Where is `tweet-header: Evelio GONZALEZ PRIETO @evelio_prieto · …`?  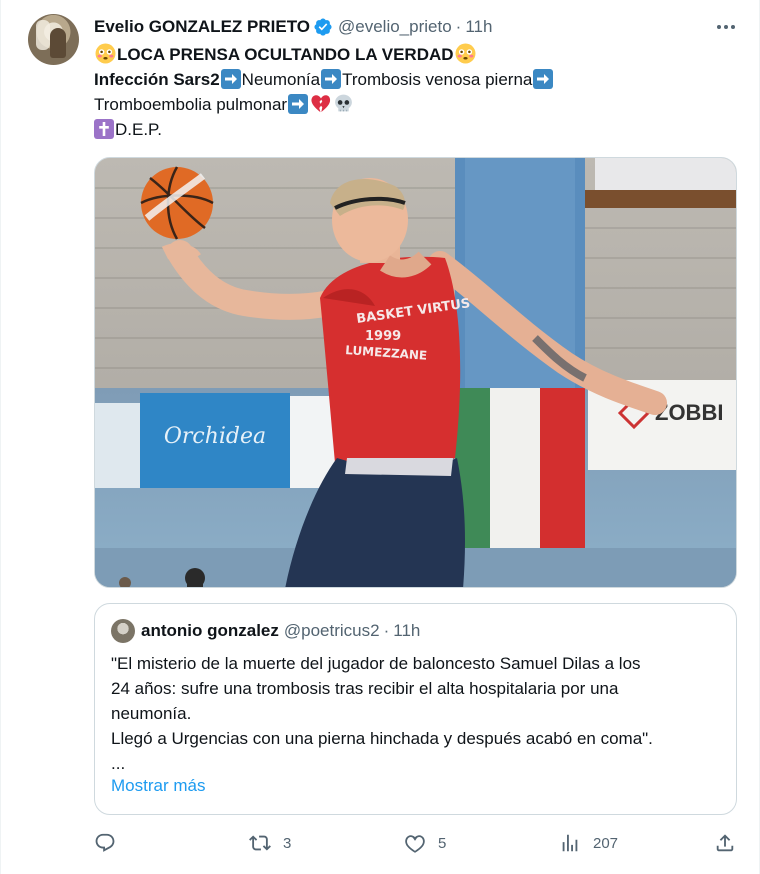
tweet-header: Evelio GONZALEZ PRIETO @evelio_prieto · … is located at coordinates (293, 27).